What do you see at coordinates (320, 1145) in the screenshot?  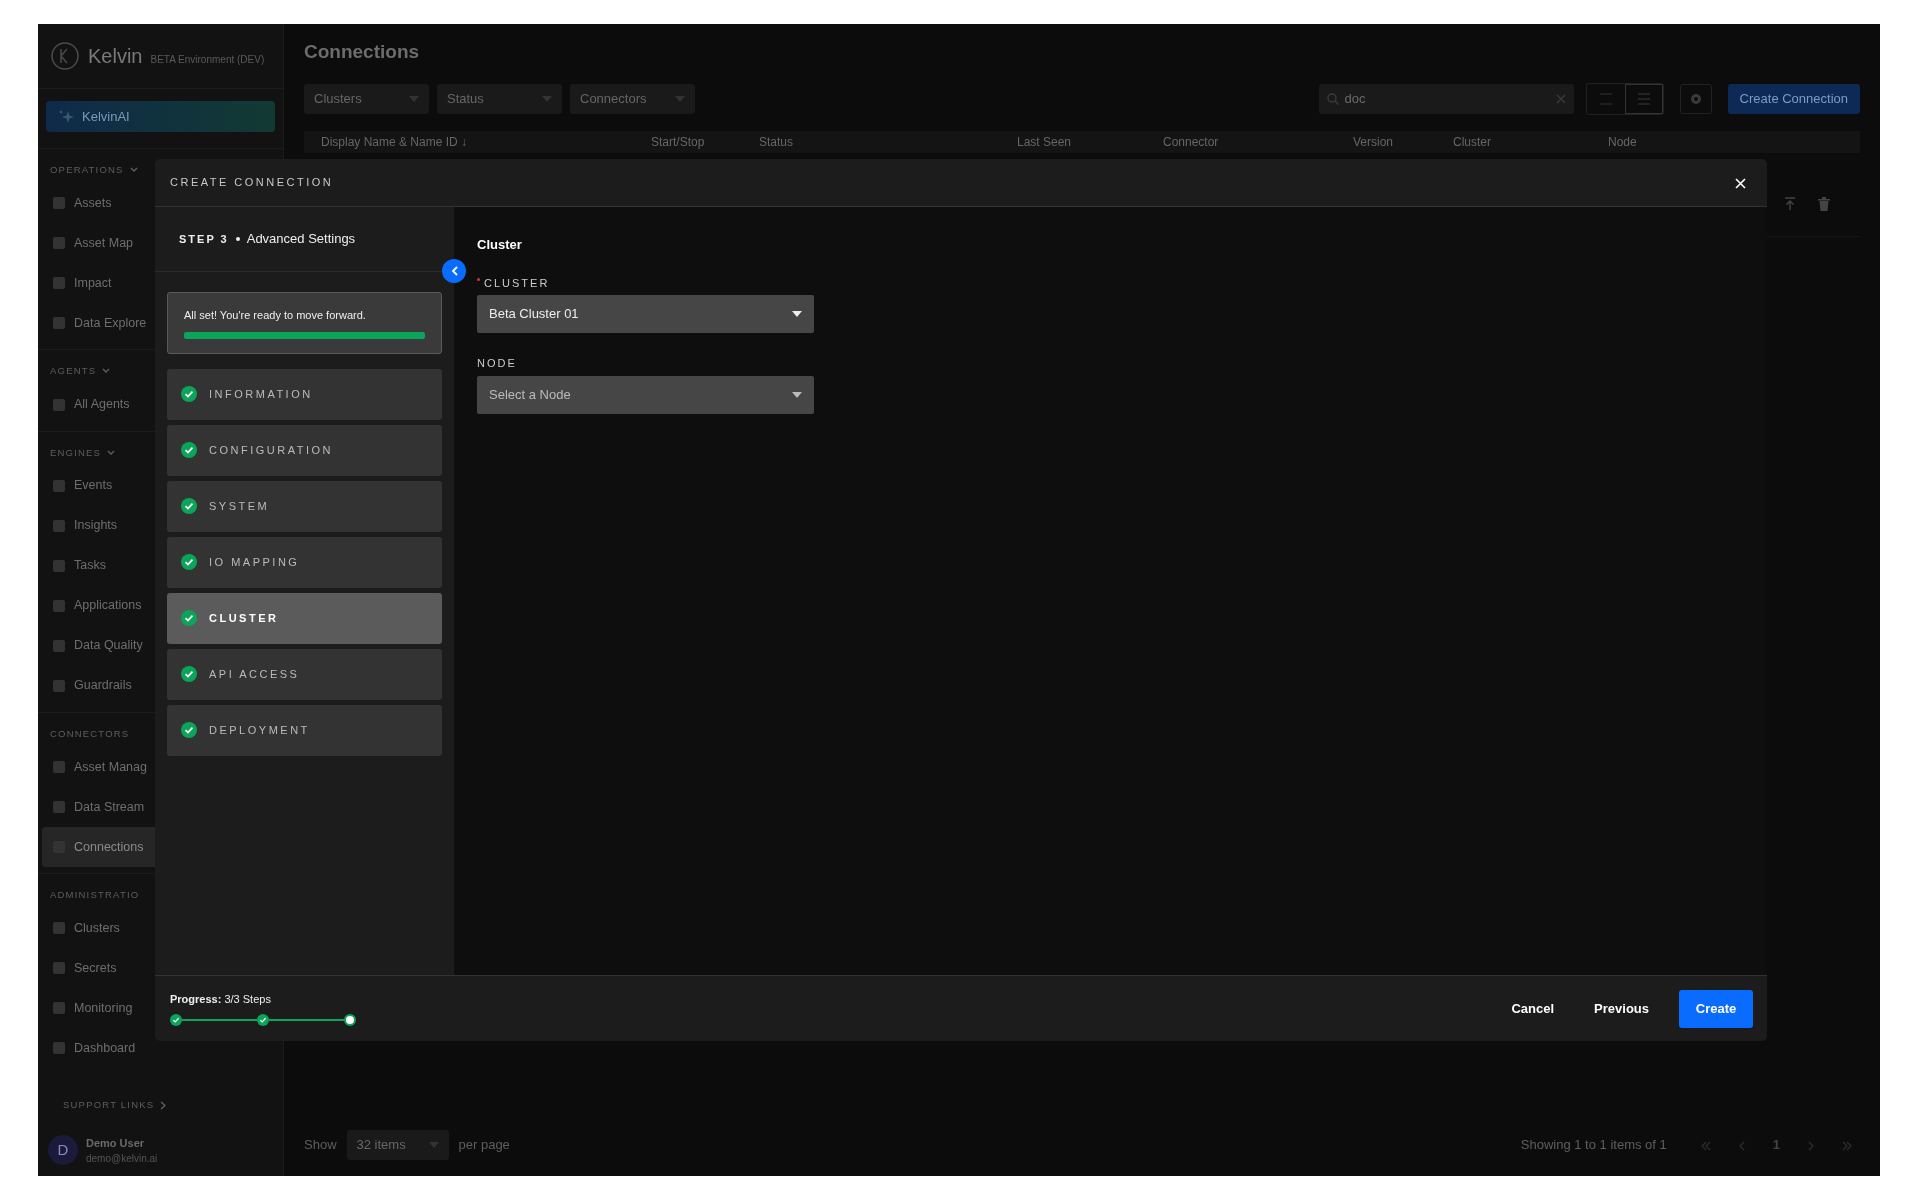 I see `show-label: Show` at bounding box center [320, 1145].